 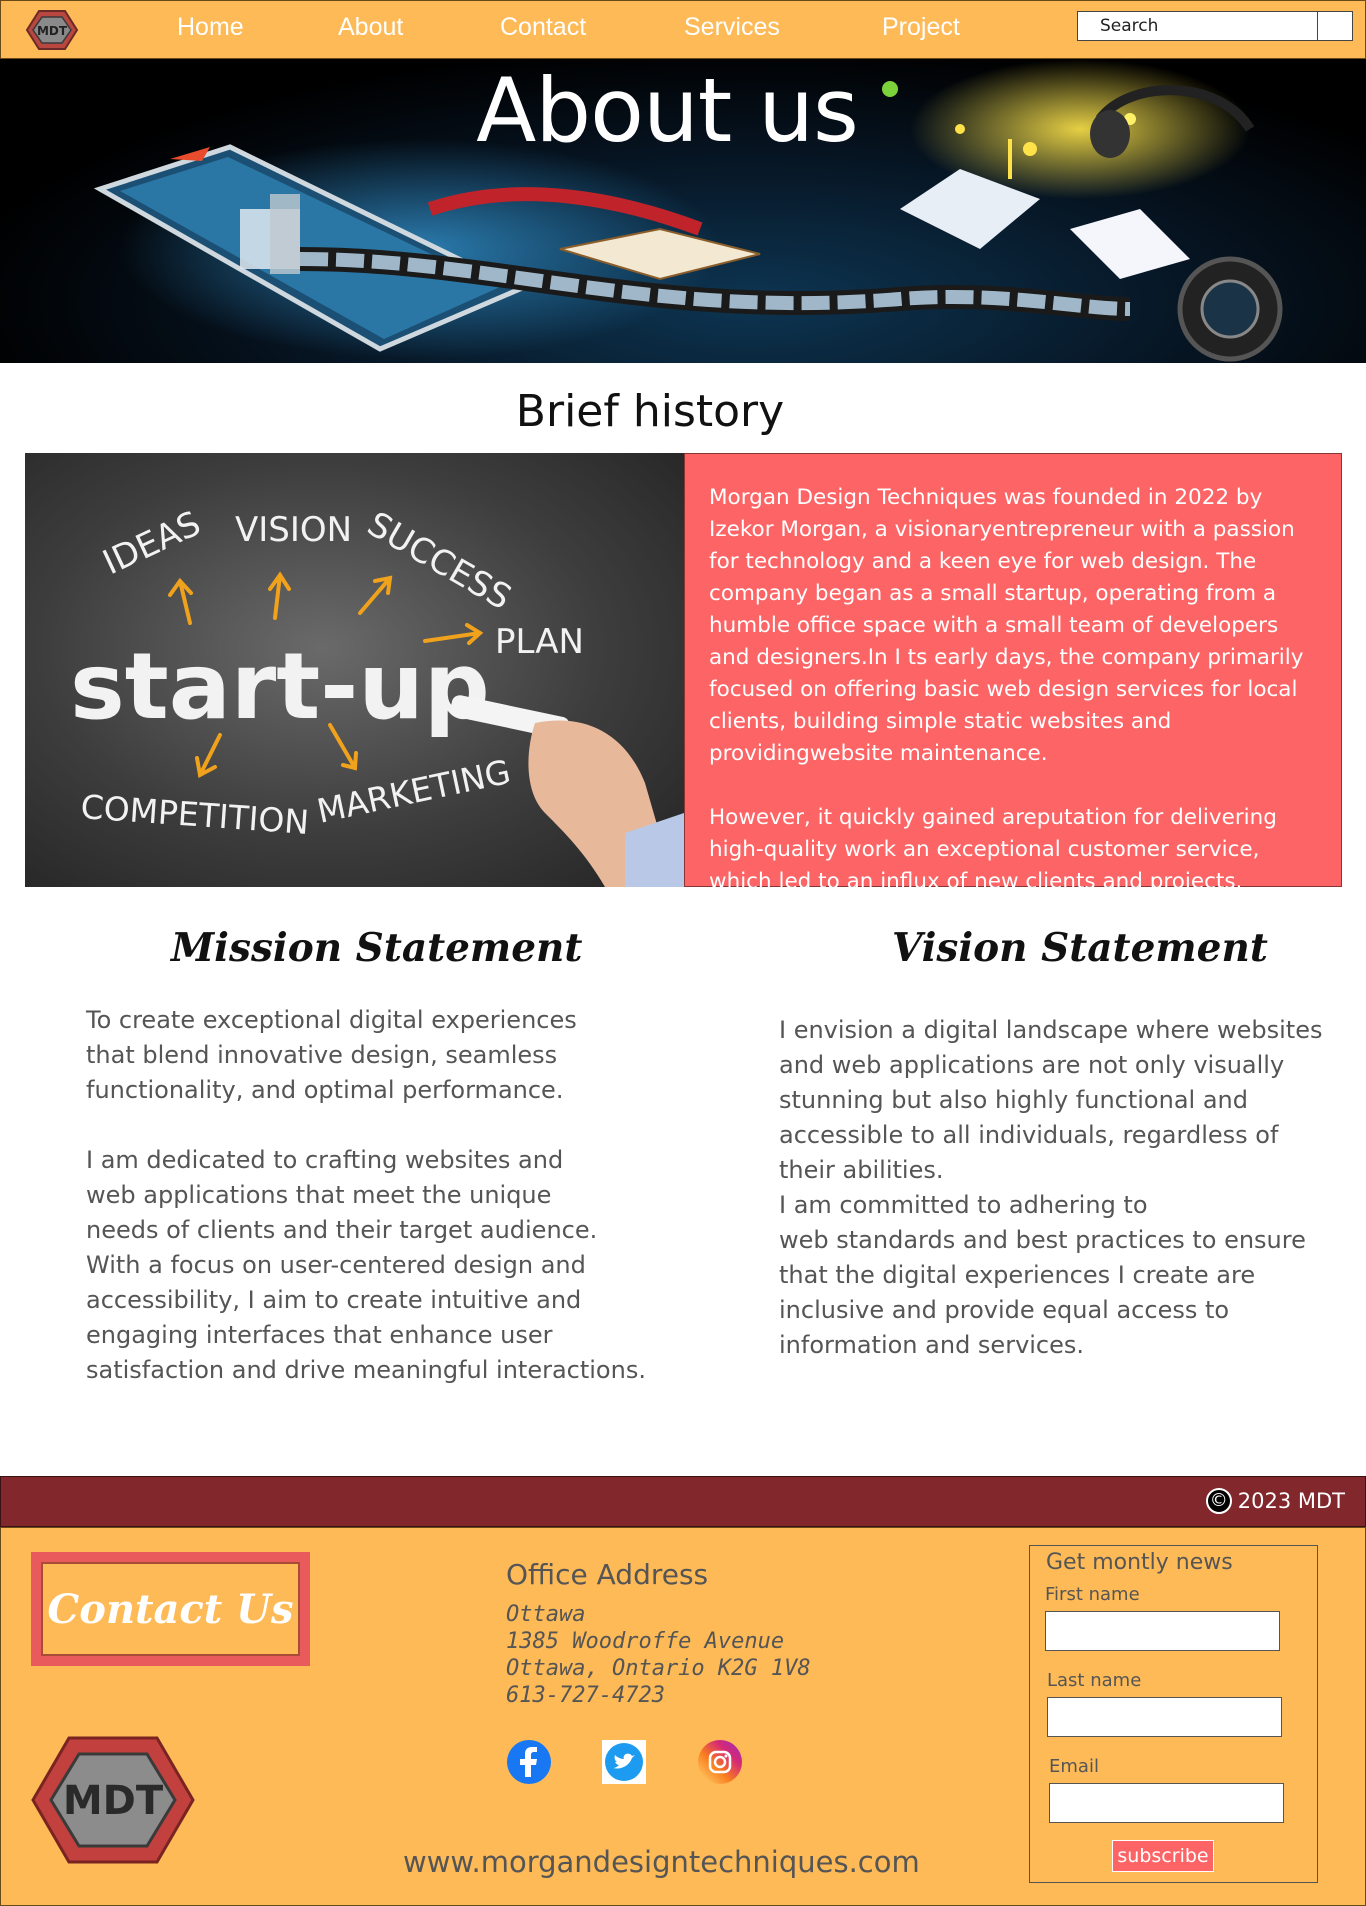 I want to click on img-word-ideas: IDEAS, so click(x=152, y=544).